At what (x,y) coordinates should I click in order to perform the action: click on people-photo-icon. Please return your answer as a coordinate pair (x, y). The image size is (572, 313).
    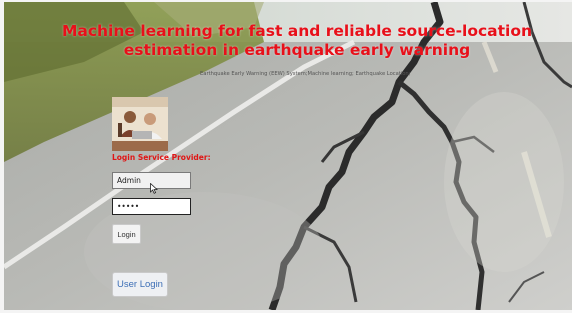
    Looking at the image, I should click on (140, 124).